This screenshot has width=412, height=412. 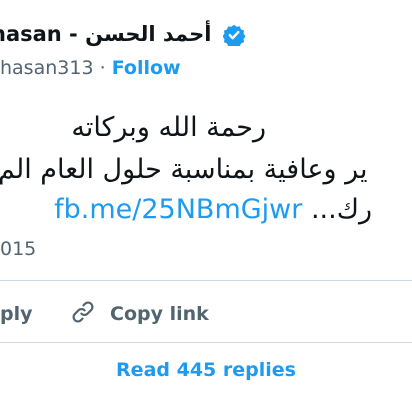 I want to click on author-latin-part: hasan -, so click(x=43, y=34).